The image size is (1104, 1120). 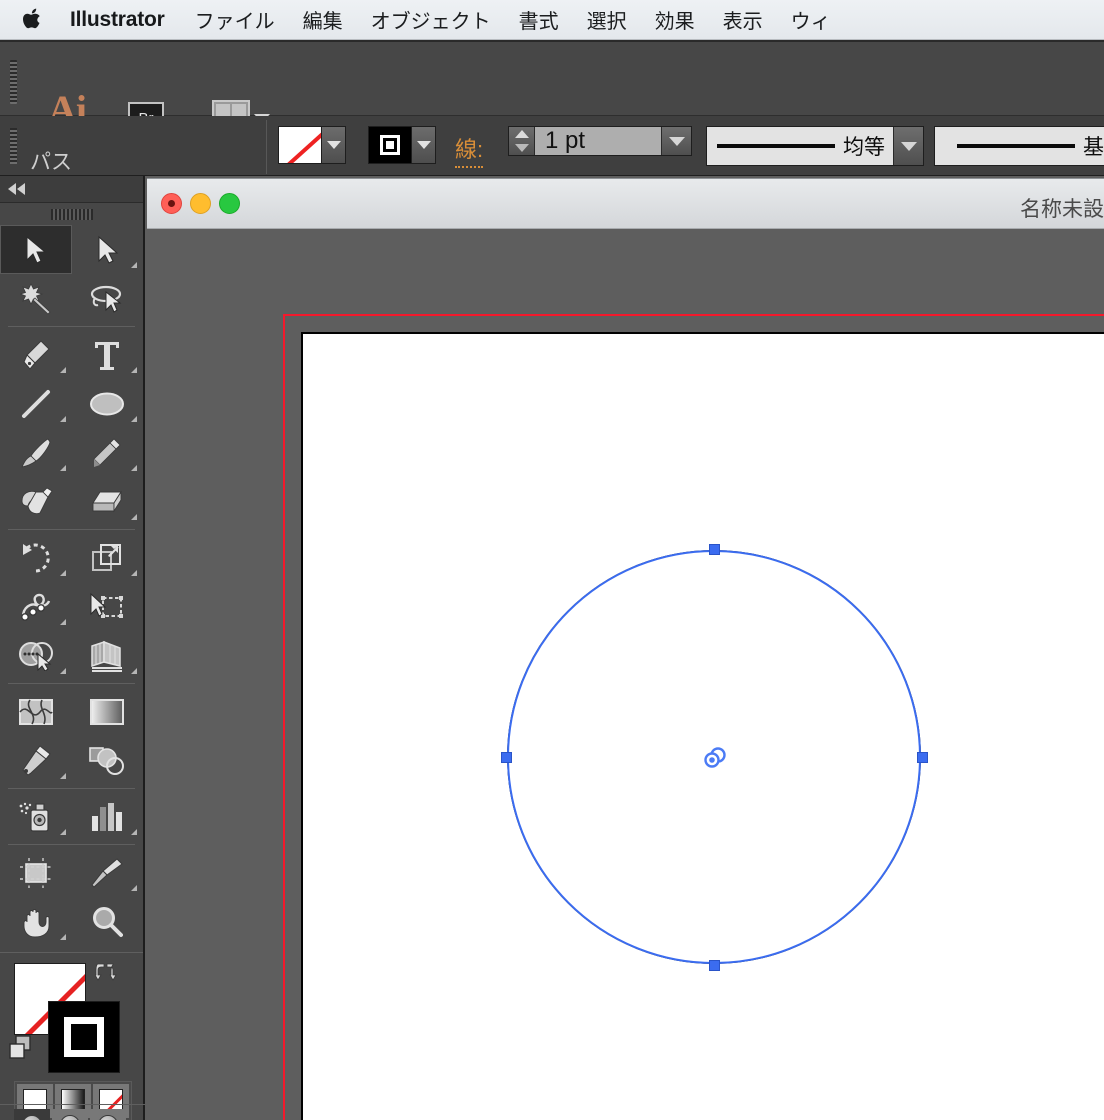 I want to click on fill-control, so click(x=312, y=145).